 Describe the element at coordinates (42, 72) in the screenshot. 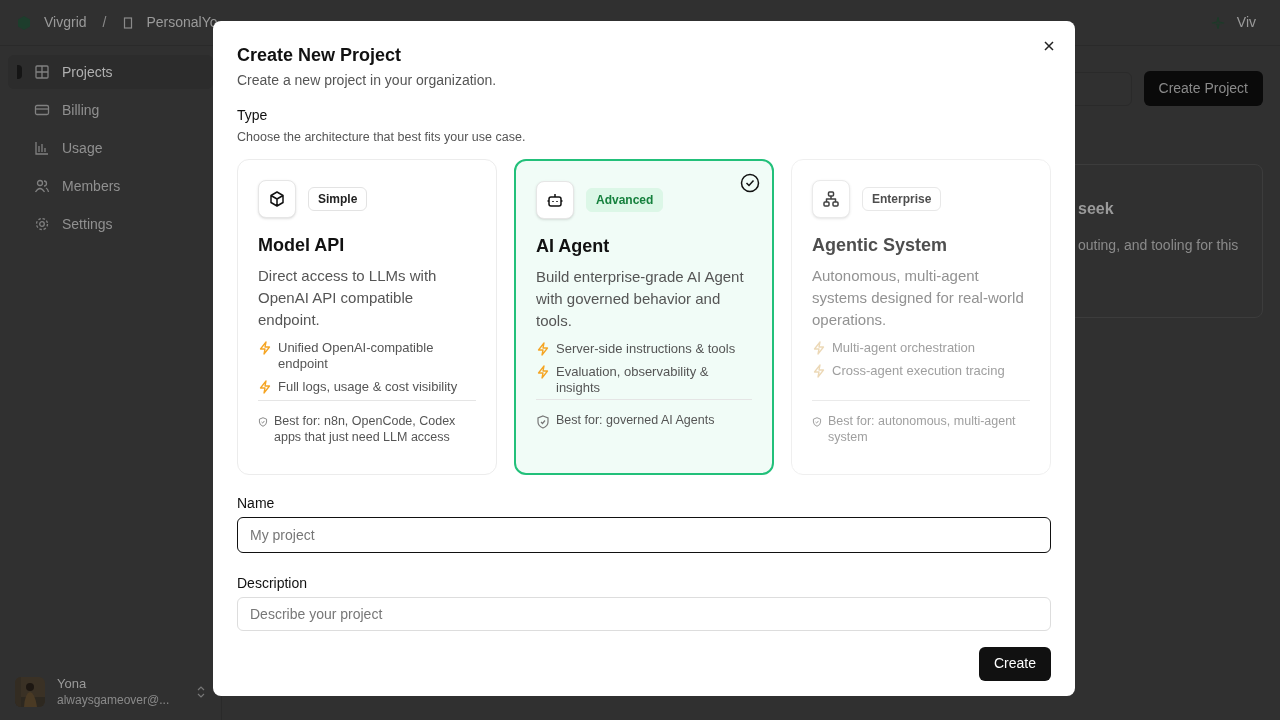

I see `grid-icon` at that location.